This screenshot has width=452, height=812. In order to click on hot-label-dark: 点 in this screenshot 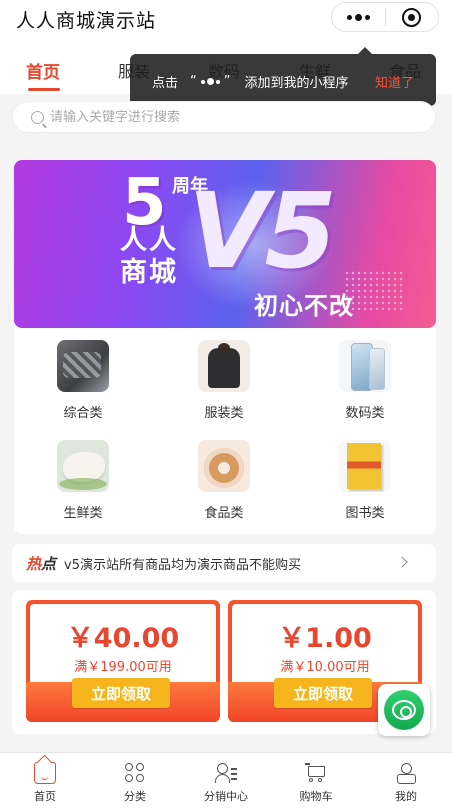, I will do `click(49, 563)`.